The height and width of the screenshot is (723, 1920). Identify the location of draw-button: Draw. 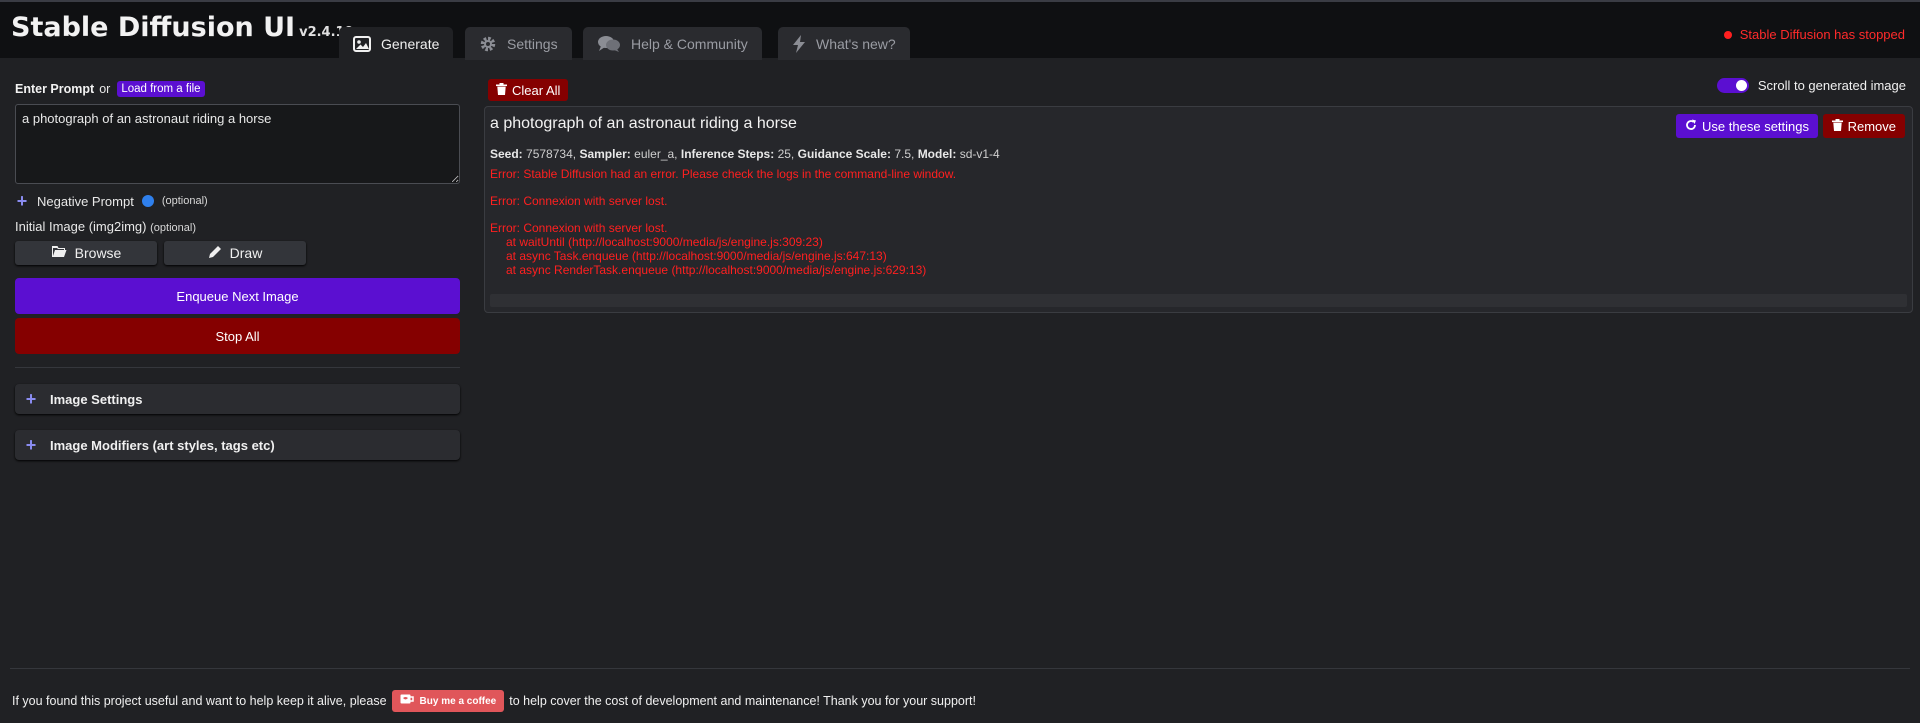
(235, 253).